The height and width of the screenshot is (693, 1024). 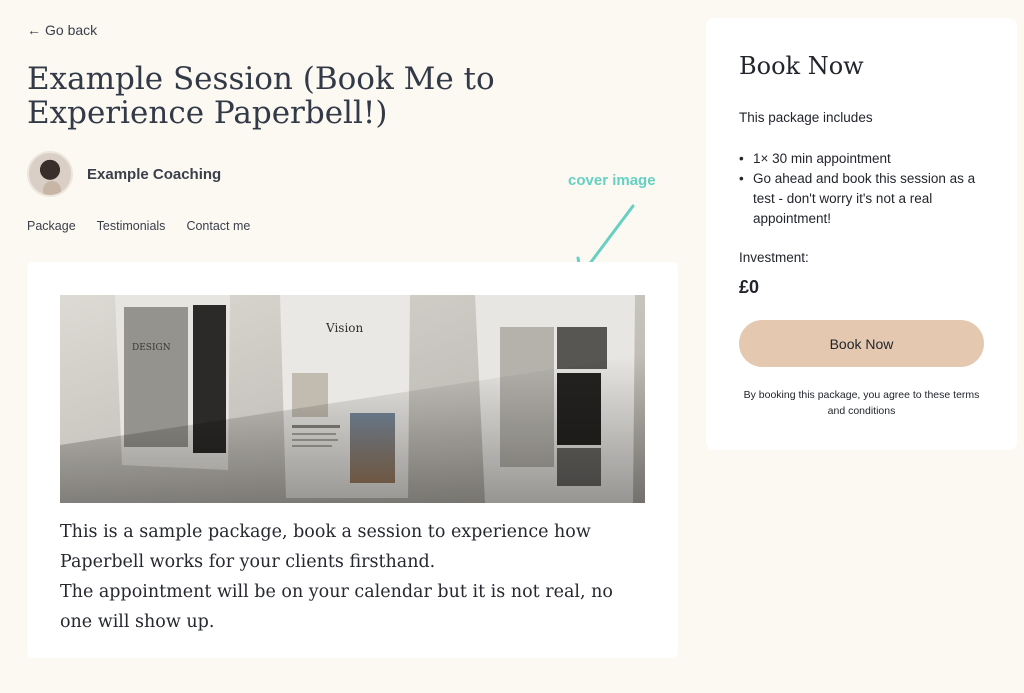 I want to click on tab-package: Package, so click(x=51, y=226).